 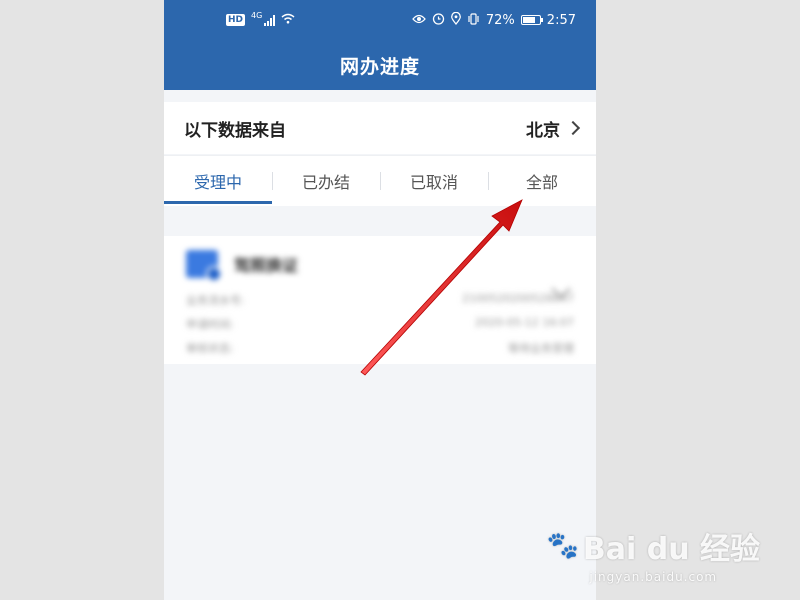 I want to click on card-row: 申请时间: 2020-05-12 16:07, so click(x=380, y=324).